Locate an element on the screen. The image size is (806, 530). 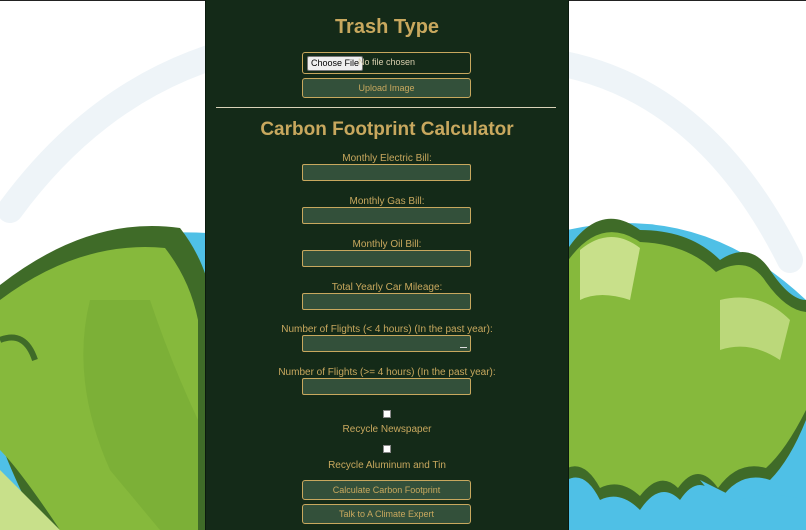
number-spinner-icon is located at coordinates (463, 344).